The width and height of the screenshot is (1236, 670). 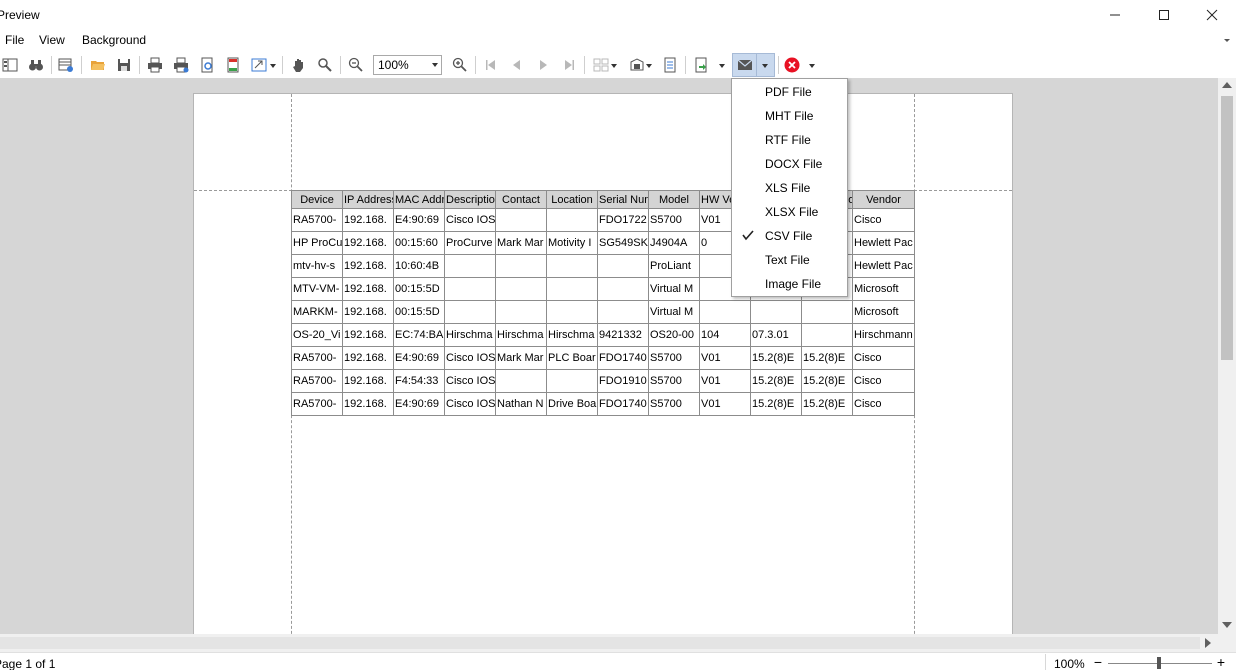 What do you see at coordinates (1159, 663) in the screenshot?
I see `zoom-slider-thumb` at bounding box center [1159, 663].